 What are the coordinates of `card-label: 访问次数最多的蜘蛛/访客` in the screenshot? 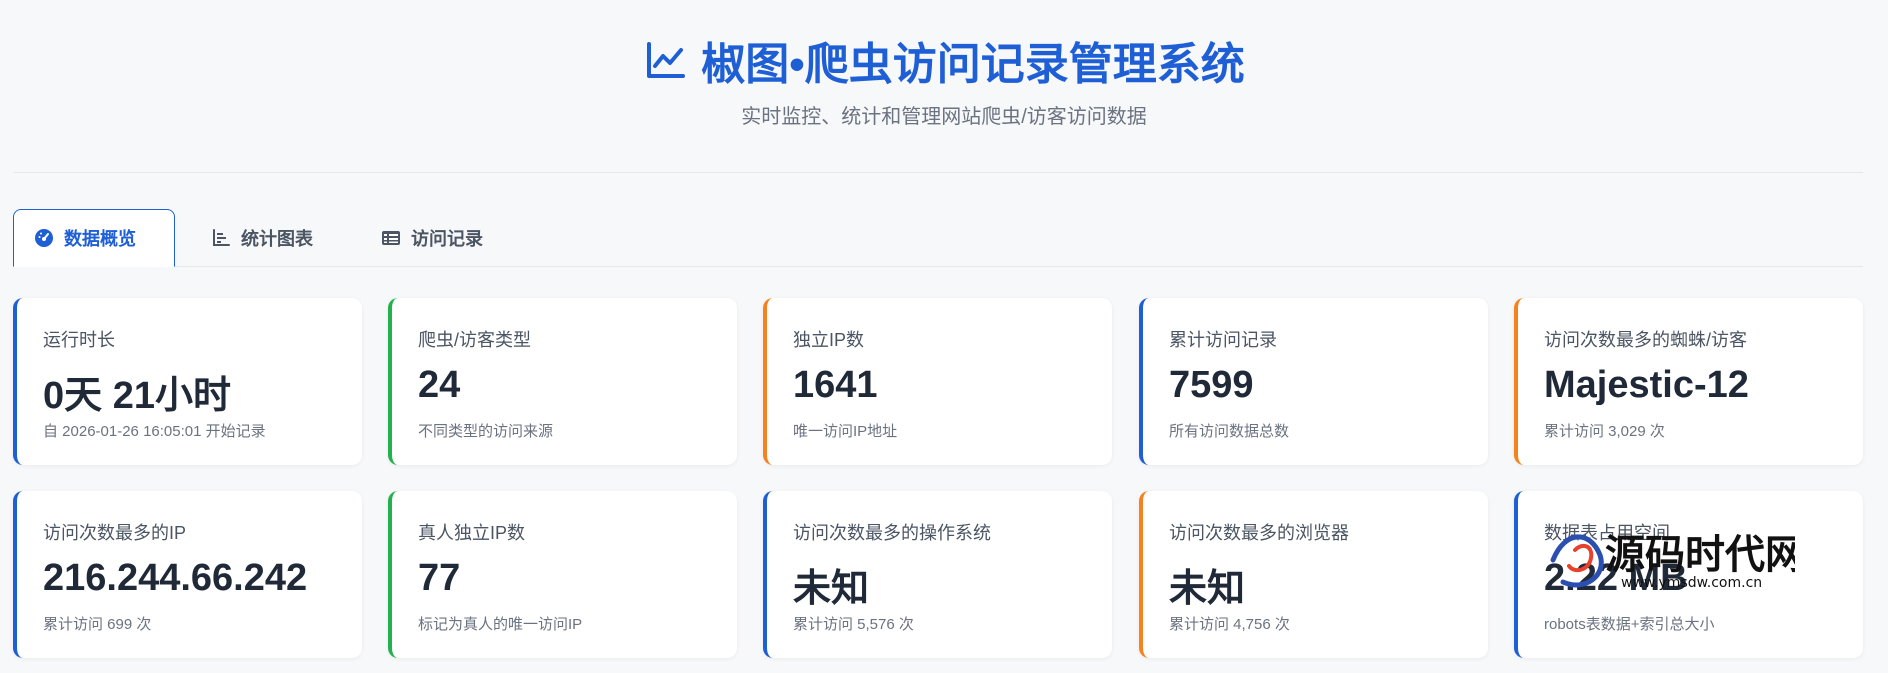 It's located at (1645, 340).